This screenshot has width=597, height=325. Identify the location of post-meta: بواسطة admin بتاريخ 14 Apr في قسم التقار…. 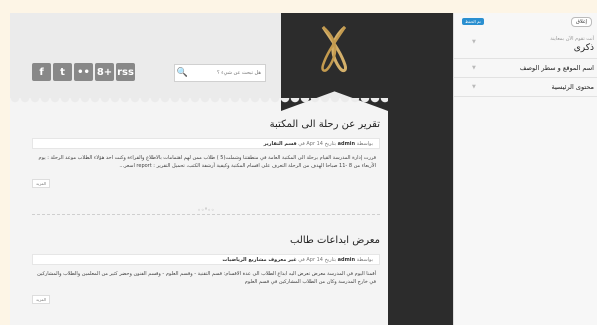
(206, 143).